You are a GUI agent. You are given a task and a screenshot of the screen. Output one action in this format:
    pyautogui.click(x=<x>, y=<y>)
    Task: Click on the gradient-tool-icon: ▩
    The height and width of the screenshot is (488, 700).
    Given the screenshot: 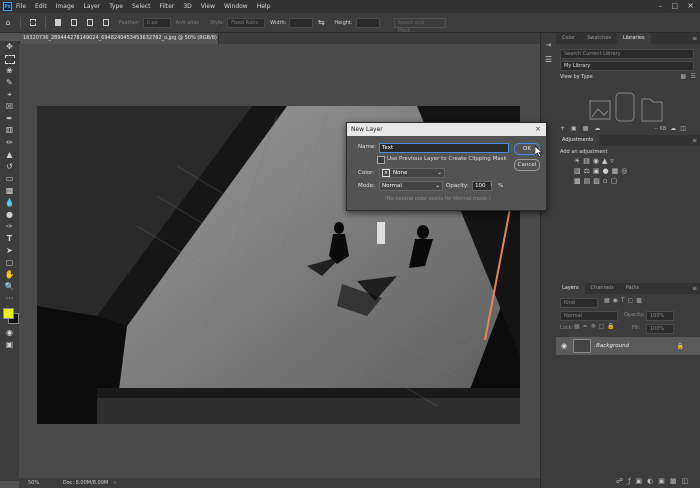 What is the action you would take?
    pyautogui.click(x=9, y=191)
    